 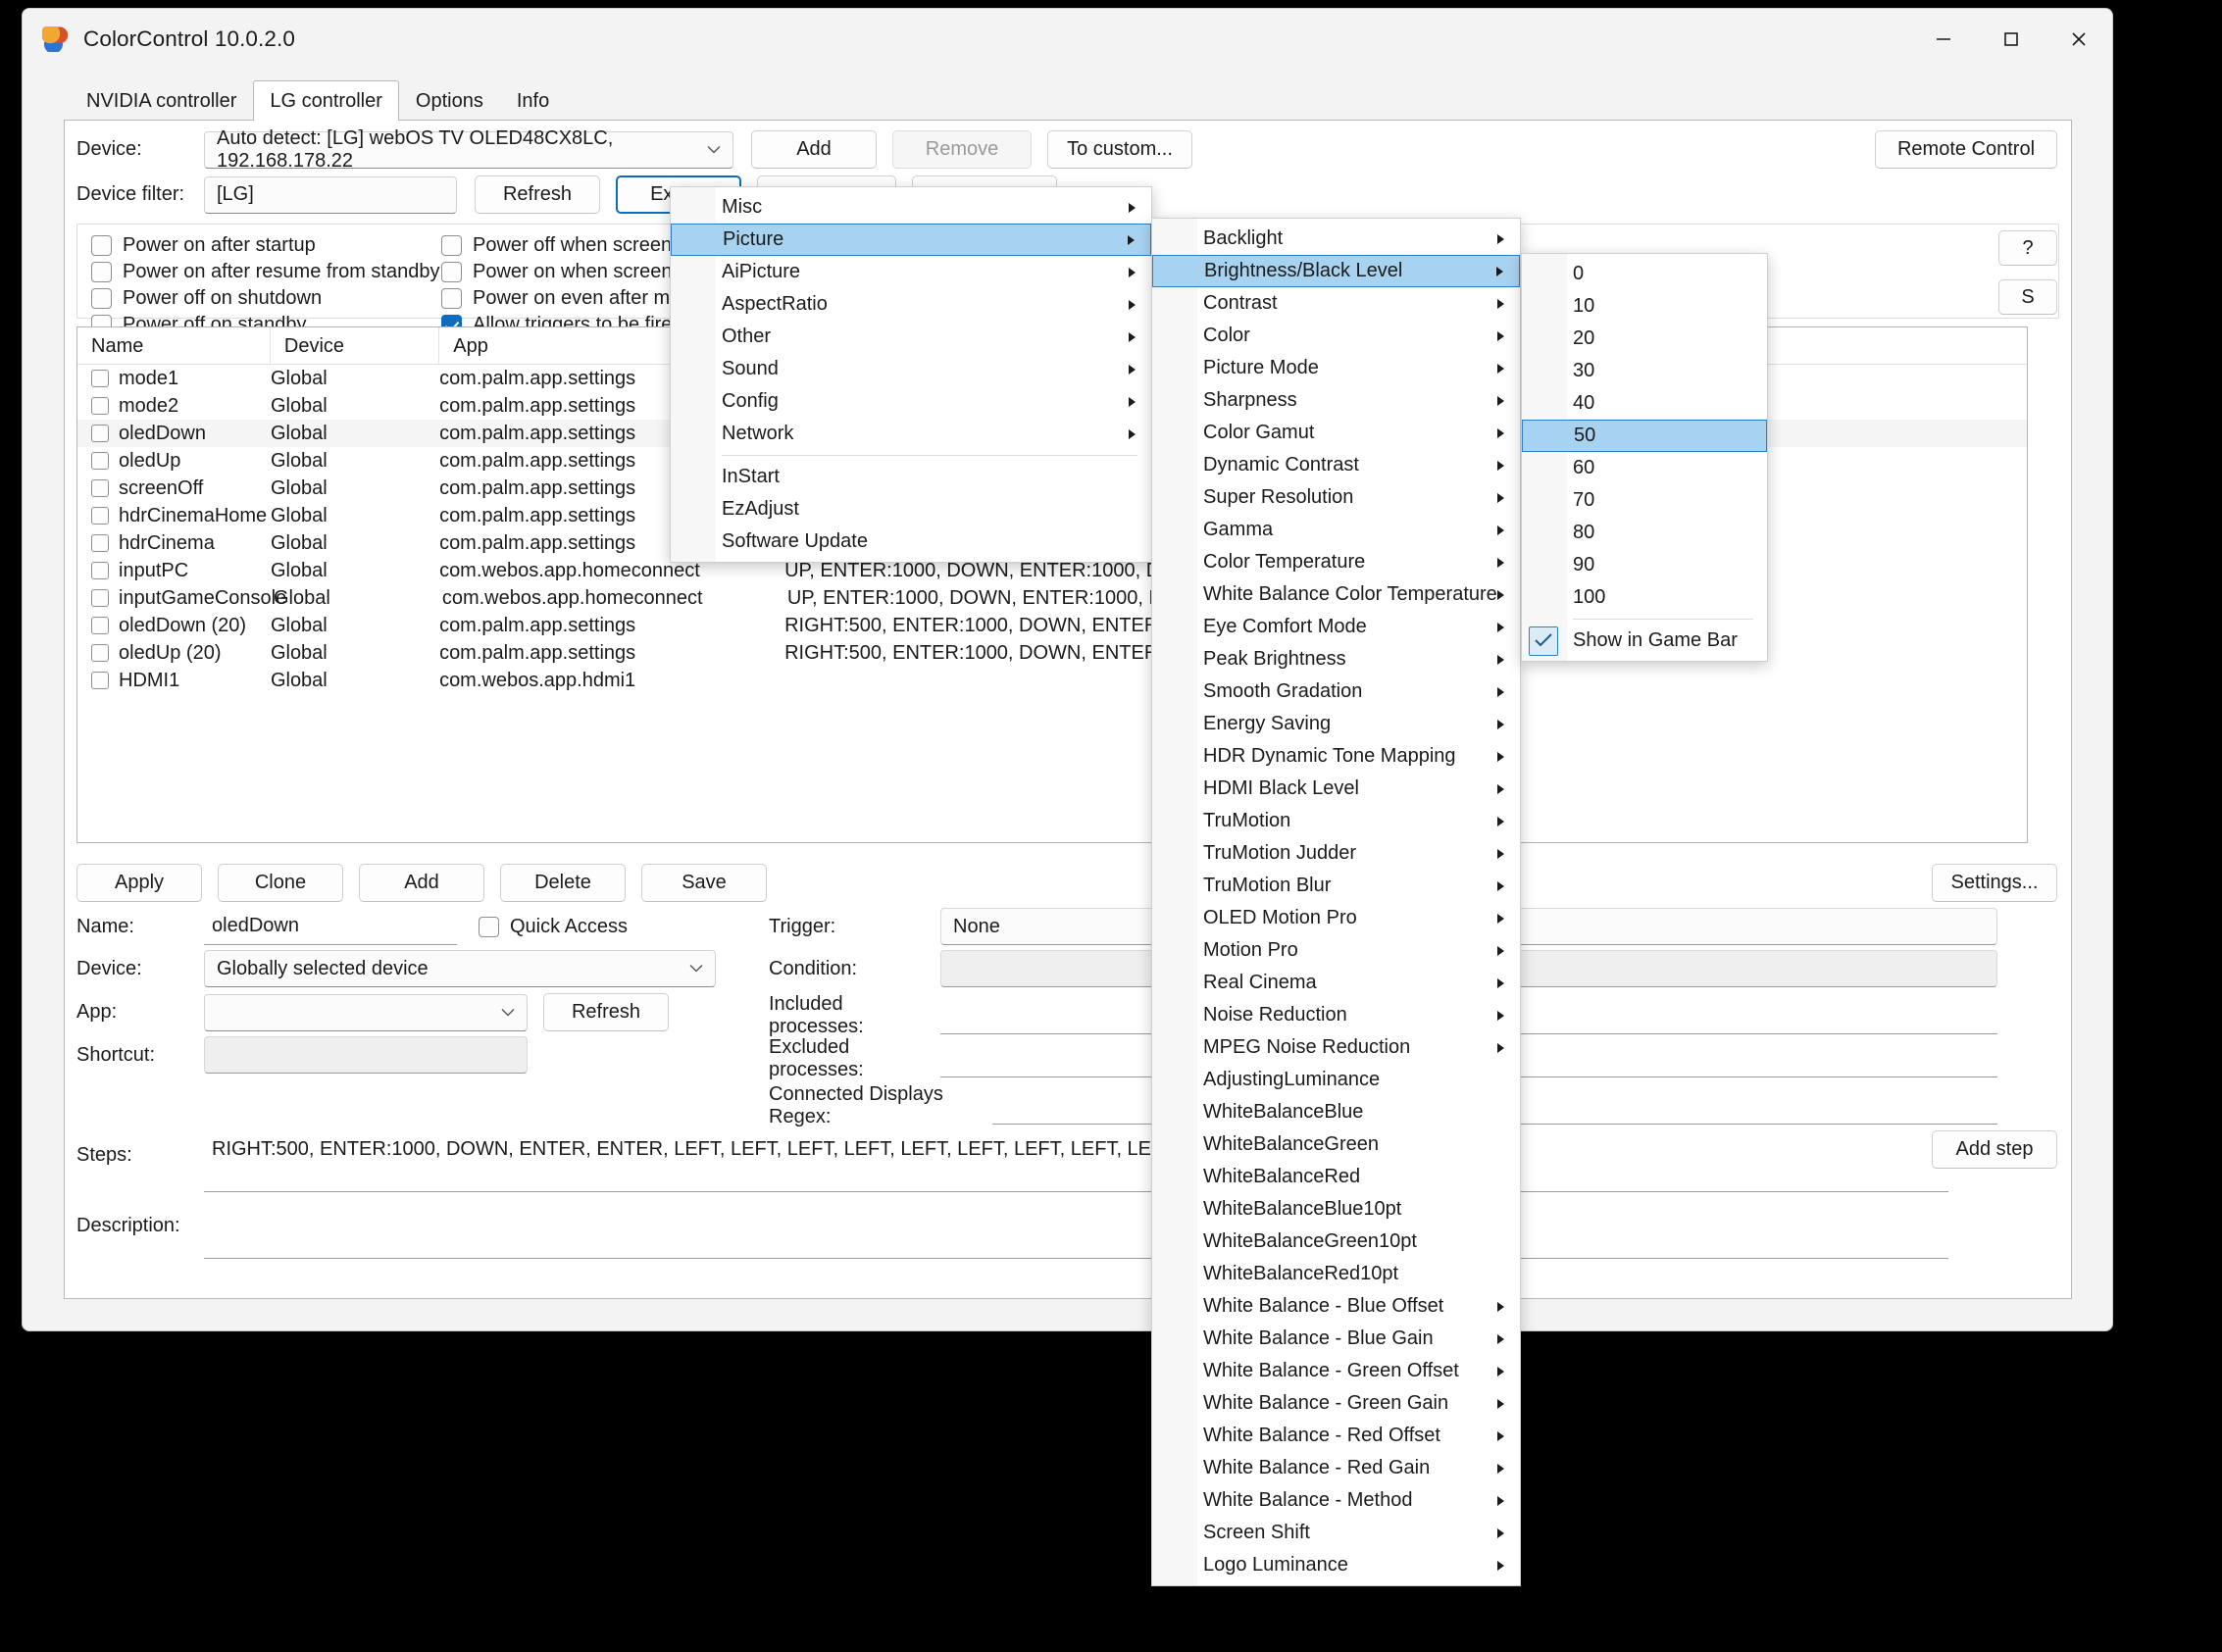 What do you see at coordinates (1336, 304) in the screenshot?
I see `menu-item-contrast: Contrast` at bounding box center [1336, 304].